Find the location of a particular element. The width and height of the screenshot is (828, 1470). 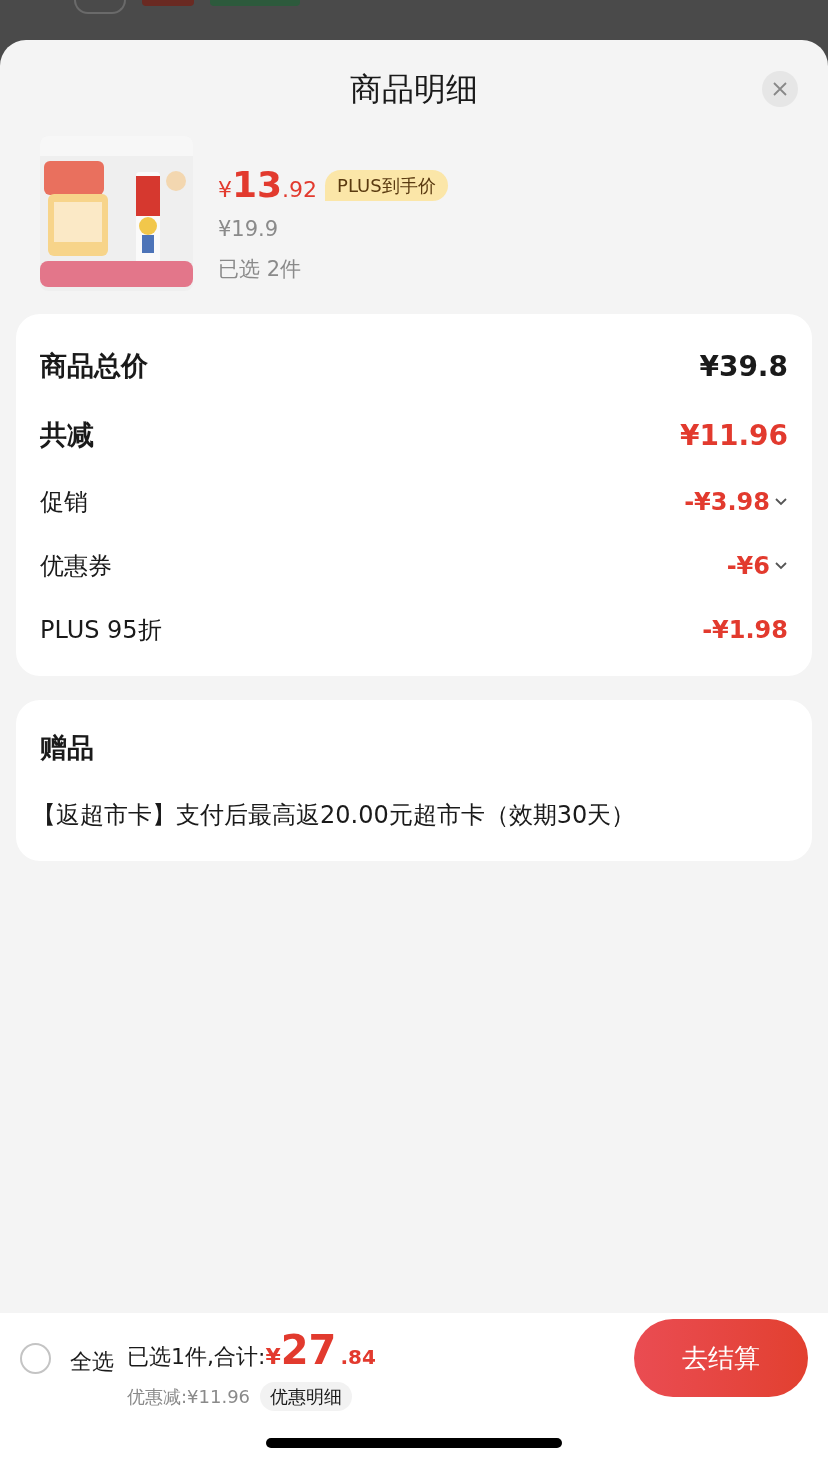

gift-text: 【返超市卡】支付后最高返20.00元超市卡（效期30天） is located at coordinates (334, 815).